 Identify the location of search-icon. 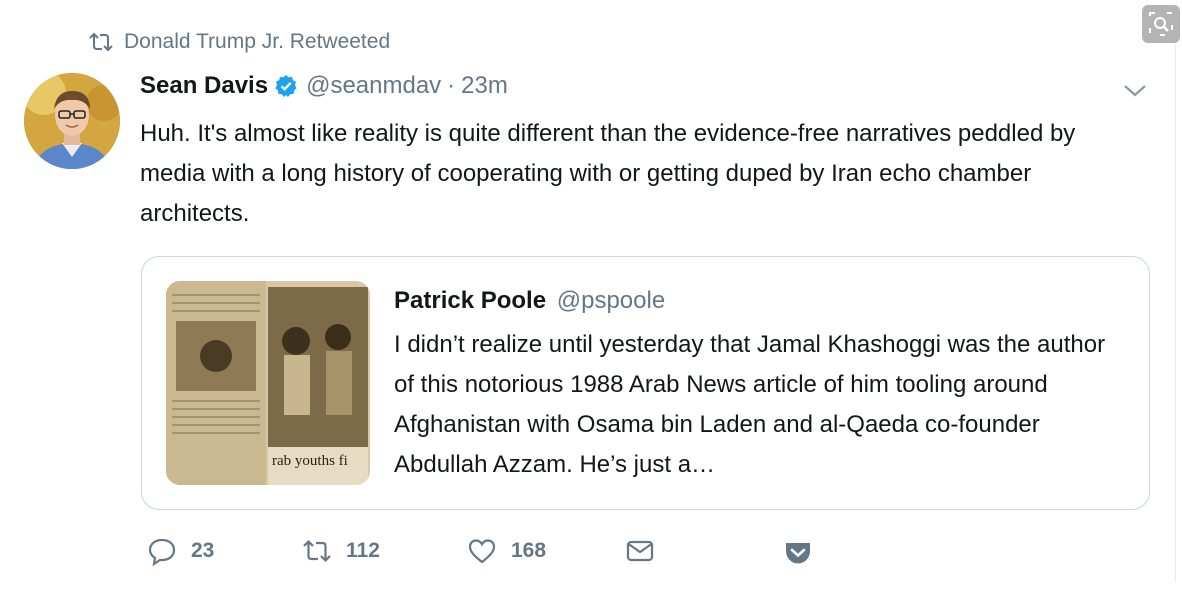
(1161, 24).